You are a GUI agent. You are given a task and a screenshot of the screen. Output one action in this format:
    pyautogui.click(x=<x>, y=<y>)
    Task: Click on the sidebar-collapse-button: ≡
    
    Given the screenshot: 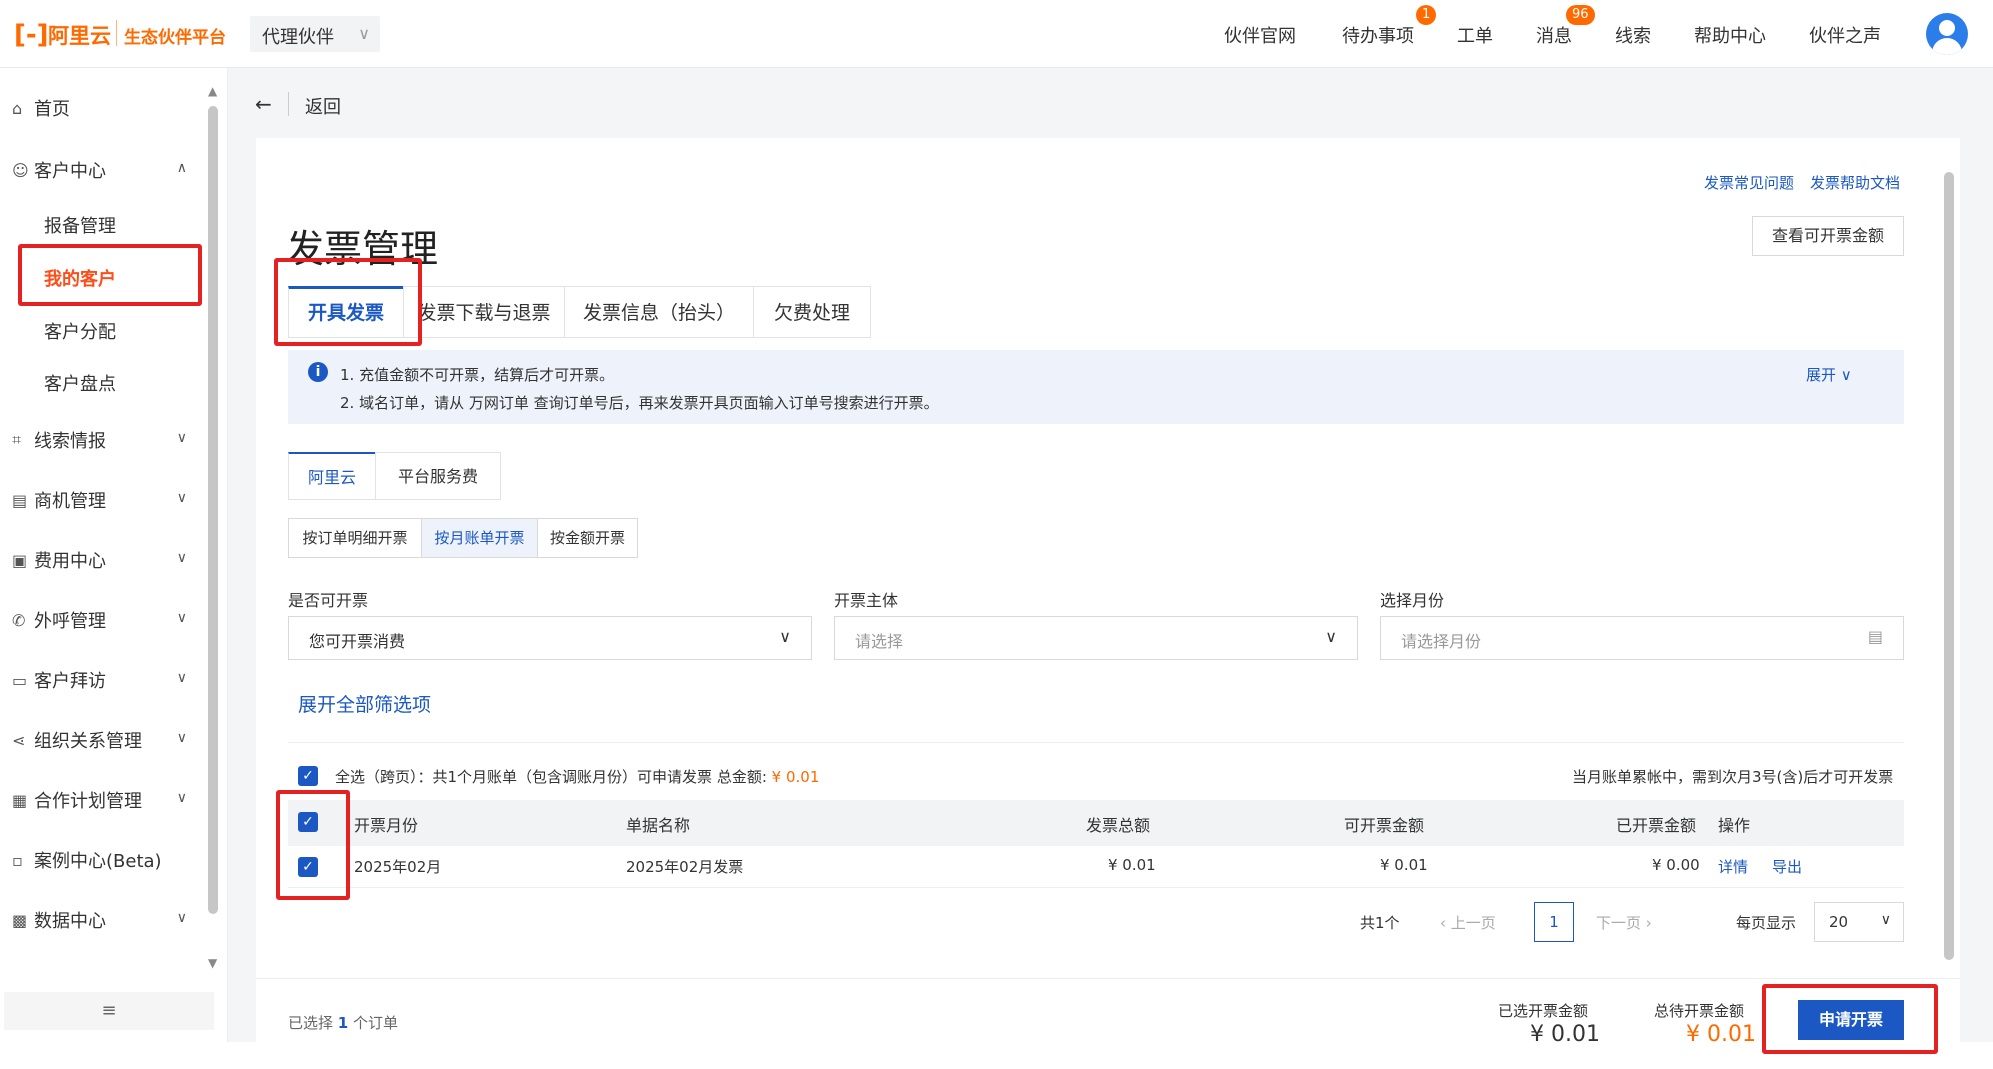 What is the action you would take?
    pyautogui.click(x=109, y=1011)
    